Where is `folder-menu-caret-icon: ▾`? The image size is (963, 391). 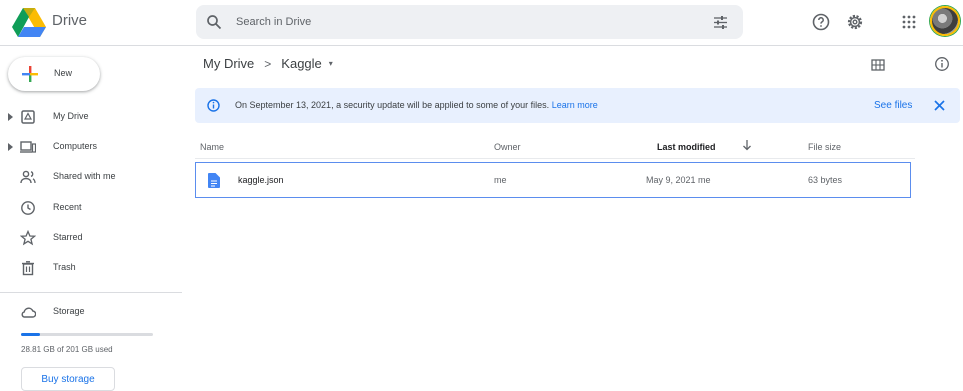 folder-menu-caret-icon: ▾ is located at coordinates (331, 63).